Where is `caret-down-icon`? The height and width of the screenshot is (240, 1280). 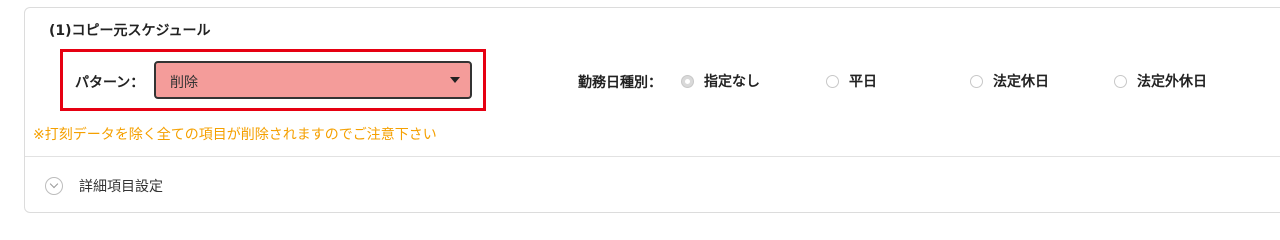 caret-down-icon is located at coordinates (455, 80).